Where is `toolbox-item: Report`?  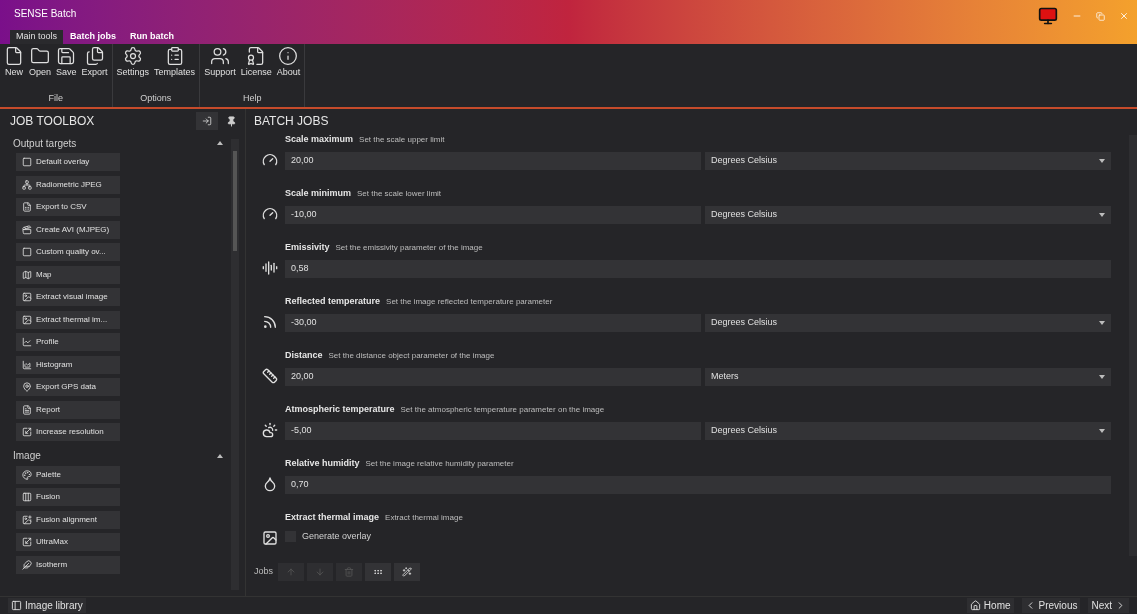 toolbox-item: Report is located at coordinates (68, 409).